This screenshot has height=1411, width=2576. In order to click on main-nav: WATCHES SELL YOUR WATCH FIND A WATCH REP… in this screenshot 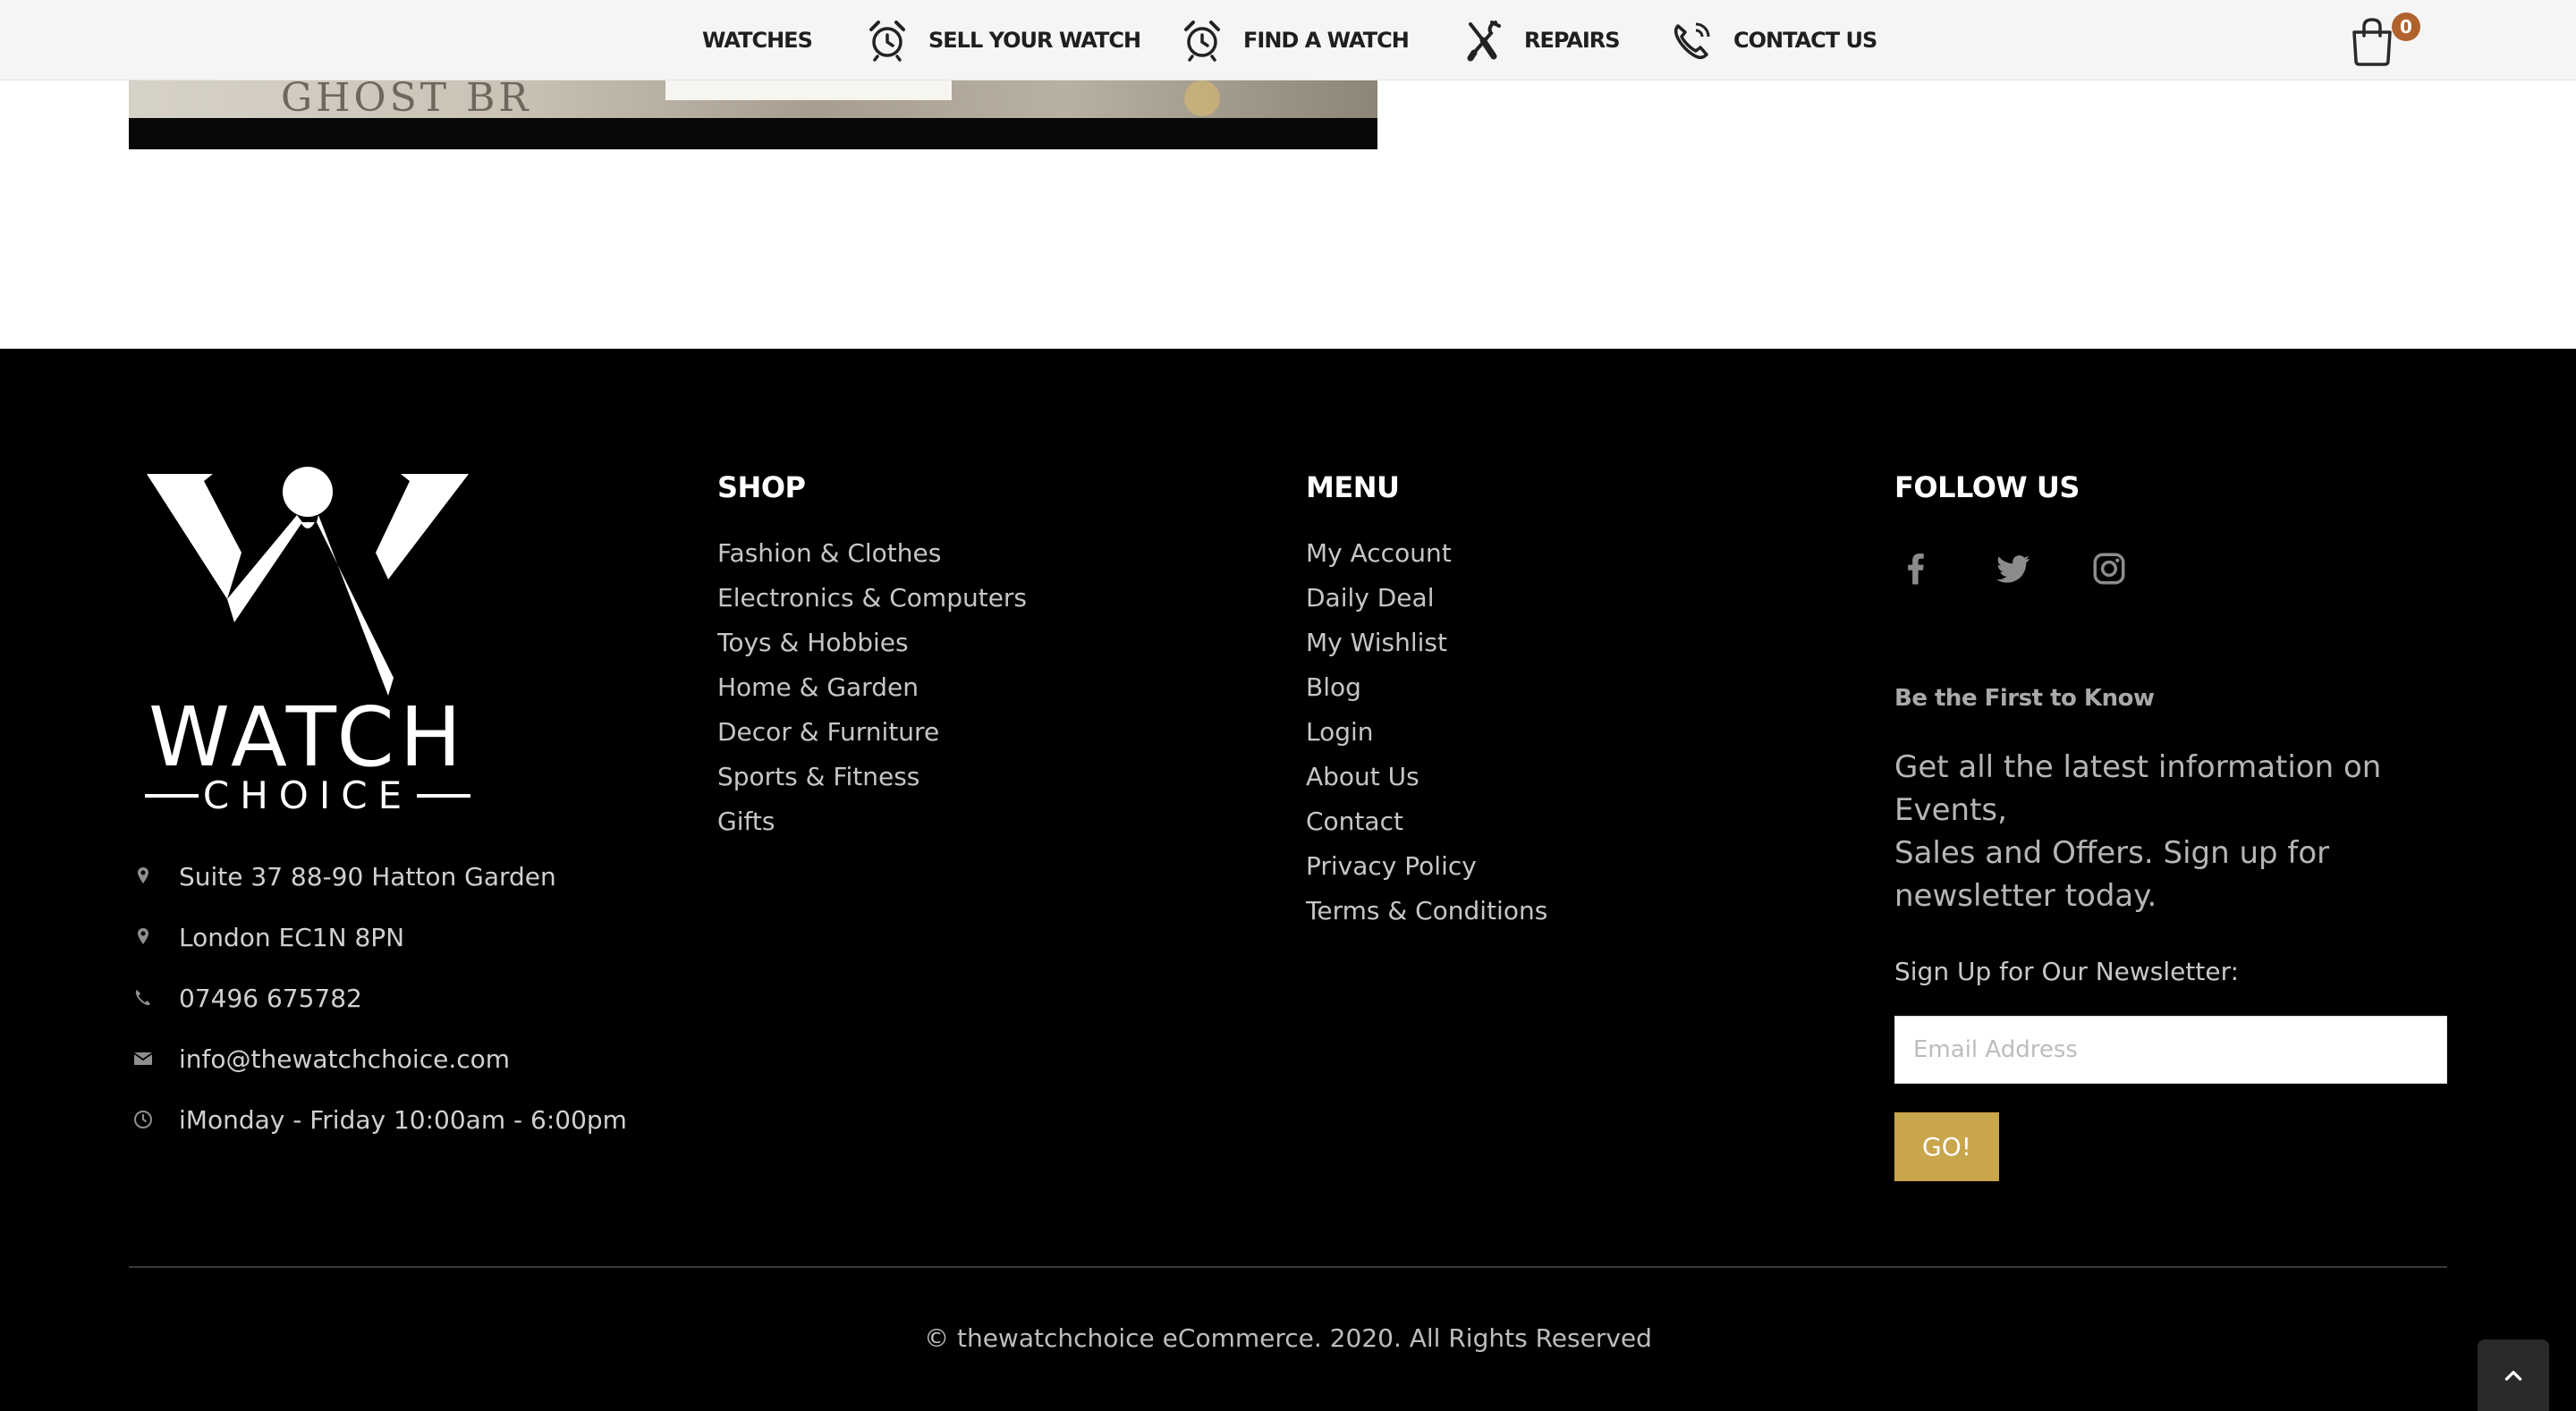, I will do `click(1288, 40)`.